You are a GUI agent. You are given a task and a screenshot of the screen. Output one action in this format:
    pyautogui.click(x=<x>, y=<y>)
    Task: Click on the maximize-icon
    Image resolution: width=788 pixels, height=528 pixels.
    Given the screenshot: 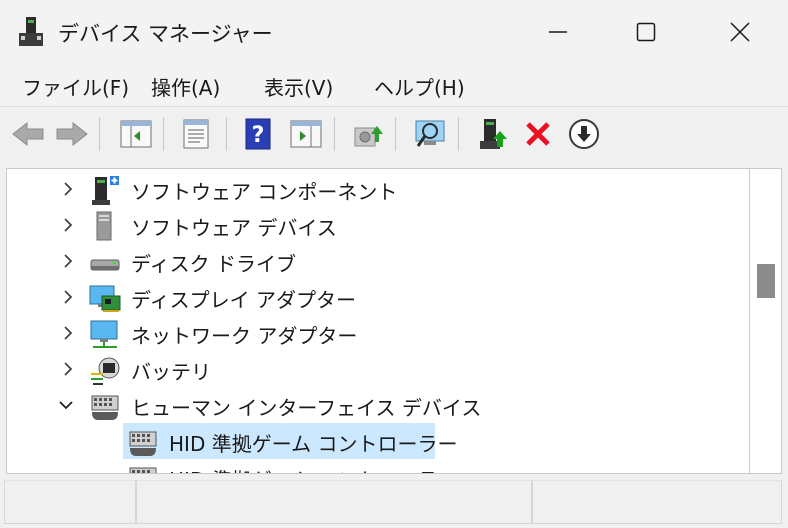 What is the action you would take?
    pyautogui.click(x=646, y=32)
    